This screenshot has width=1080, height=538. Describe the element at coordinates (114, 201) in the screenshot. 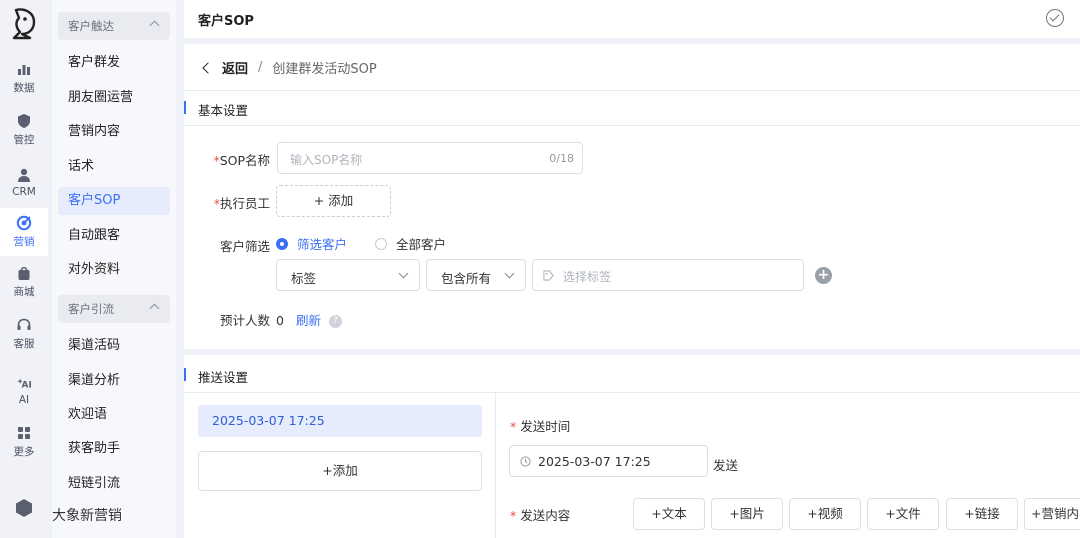

I see `menu-item-customer-sop: 客户SOP` at that location.